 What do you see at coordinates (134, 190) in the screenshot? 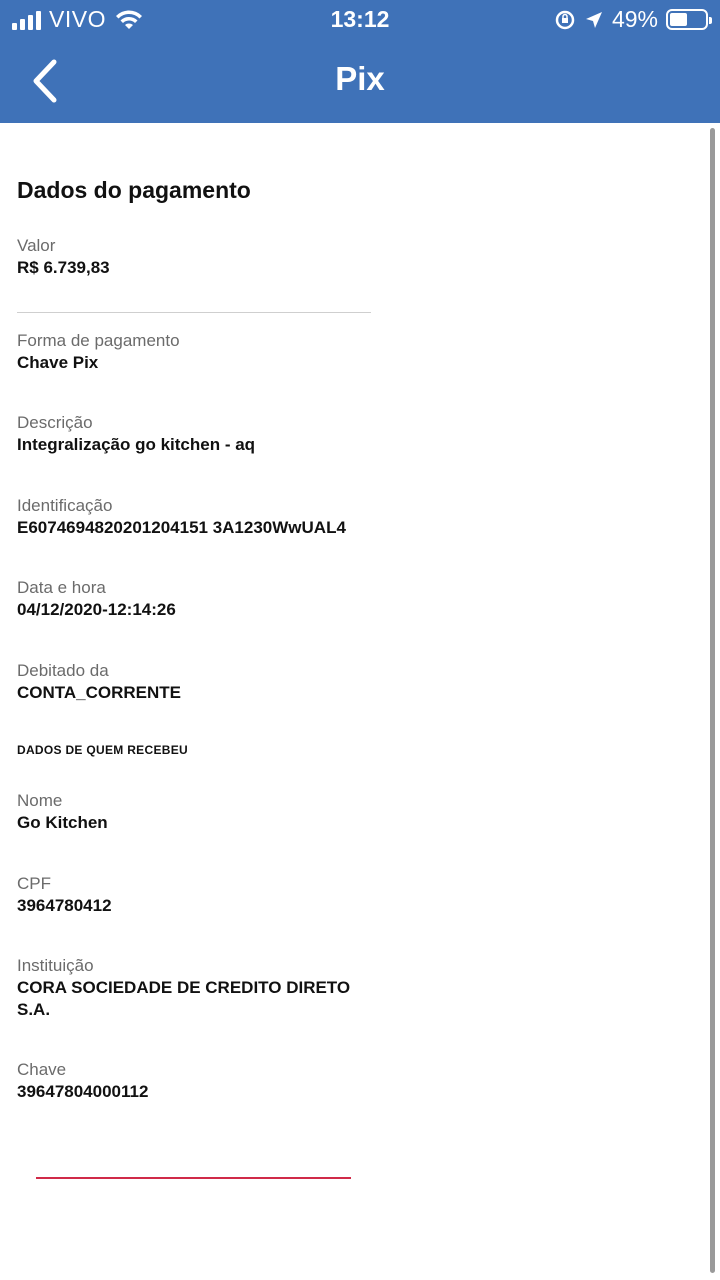
I see `section-title: Dados do pagamento` at bounding box center [134, 190].